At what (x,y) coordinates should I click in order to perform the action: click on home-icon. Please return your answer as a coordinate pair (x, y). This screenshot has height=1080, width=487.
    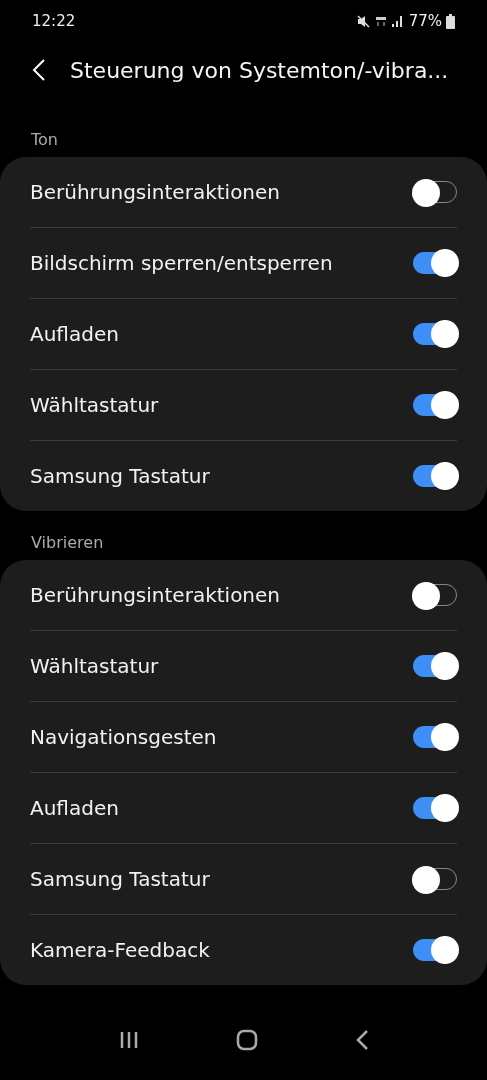
    Looking at the image, I should click on (246, 1040).